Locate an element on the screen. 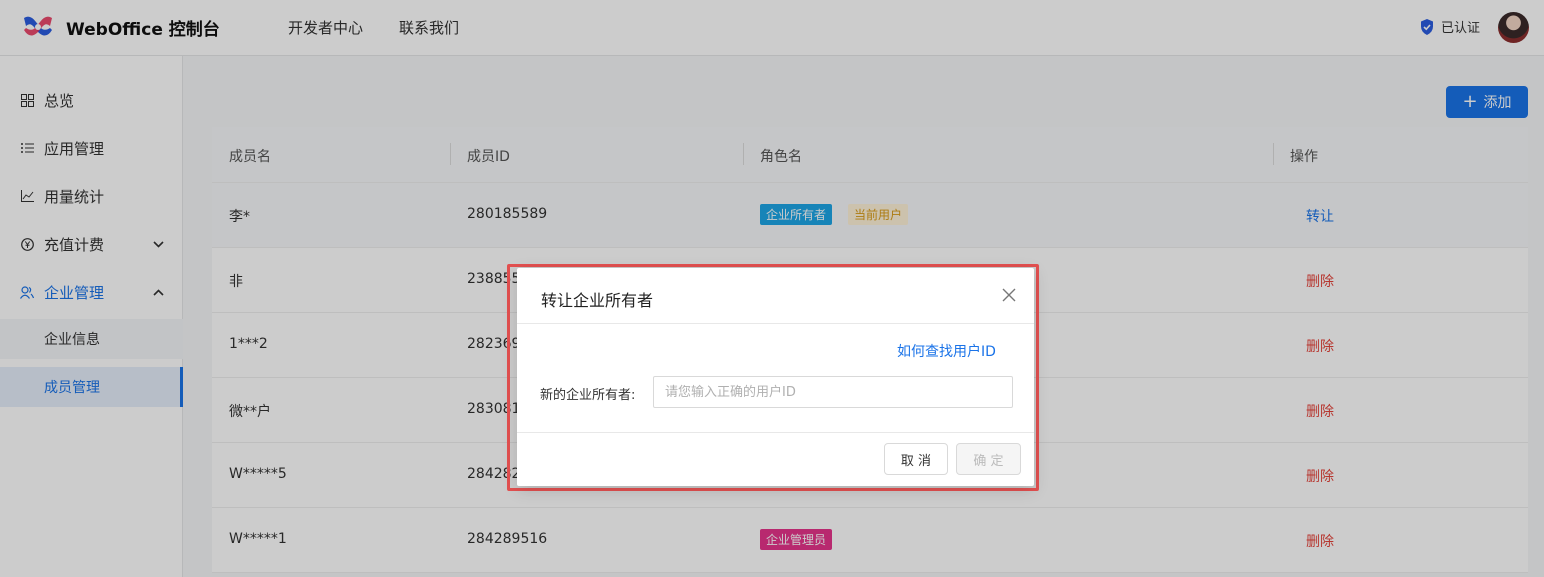 This screenshot has width=1544, height=577. confirm-button: 确 定 is located at coordinates (988, 459).